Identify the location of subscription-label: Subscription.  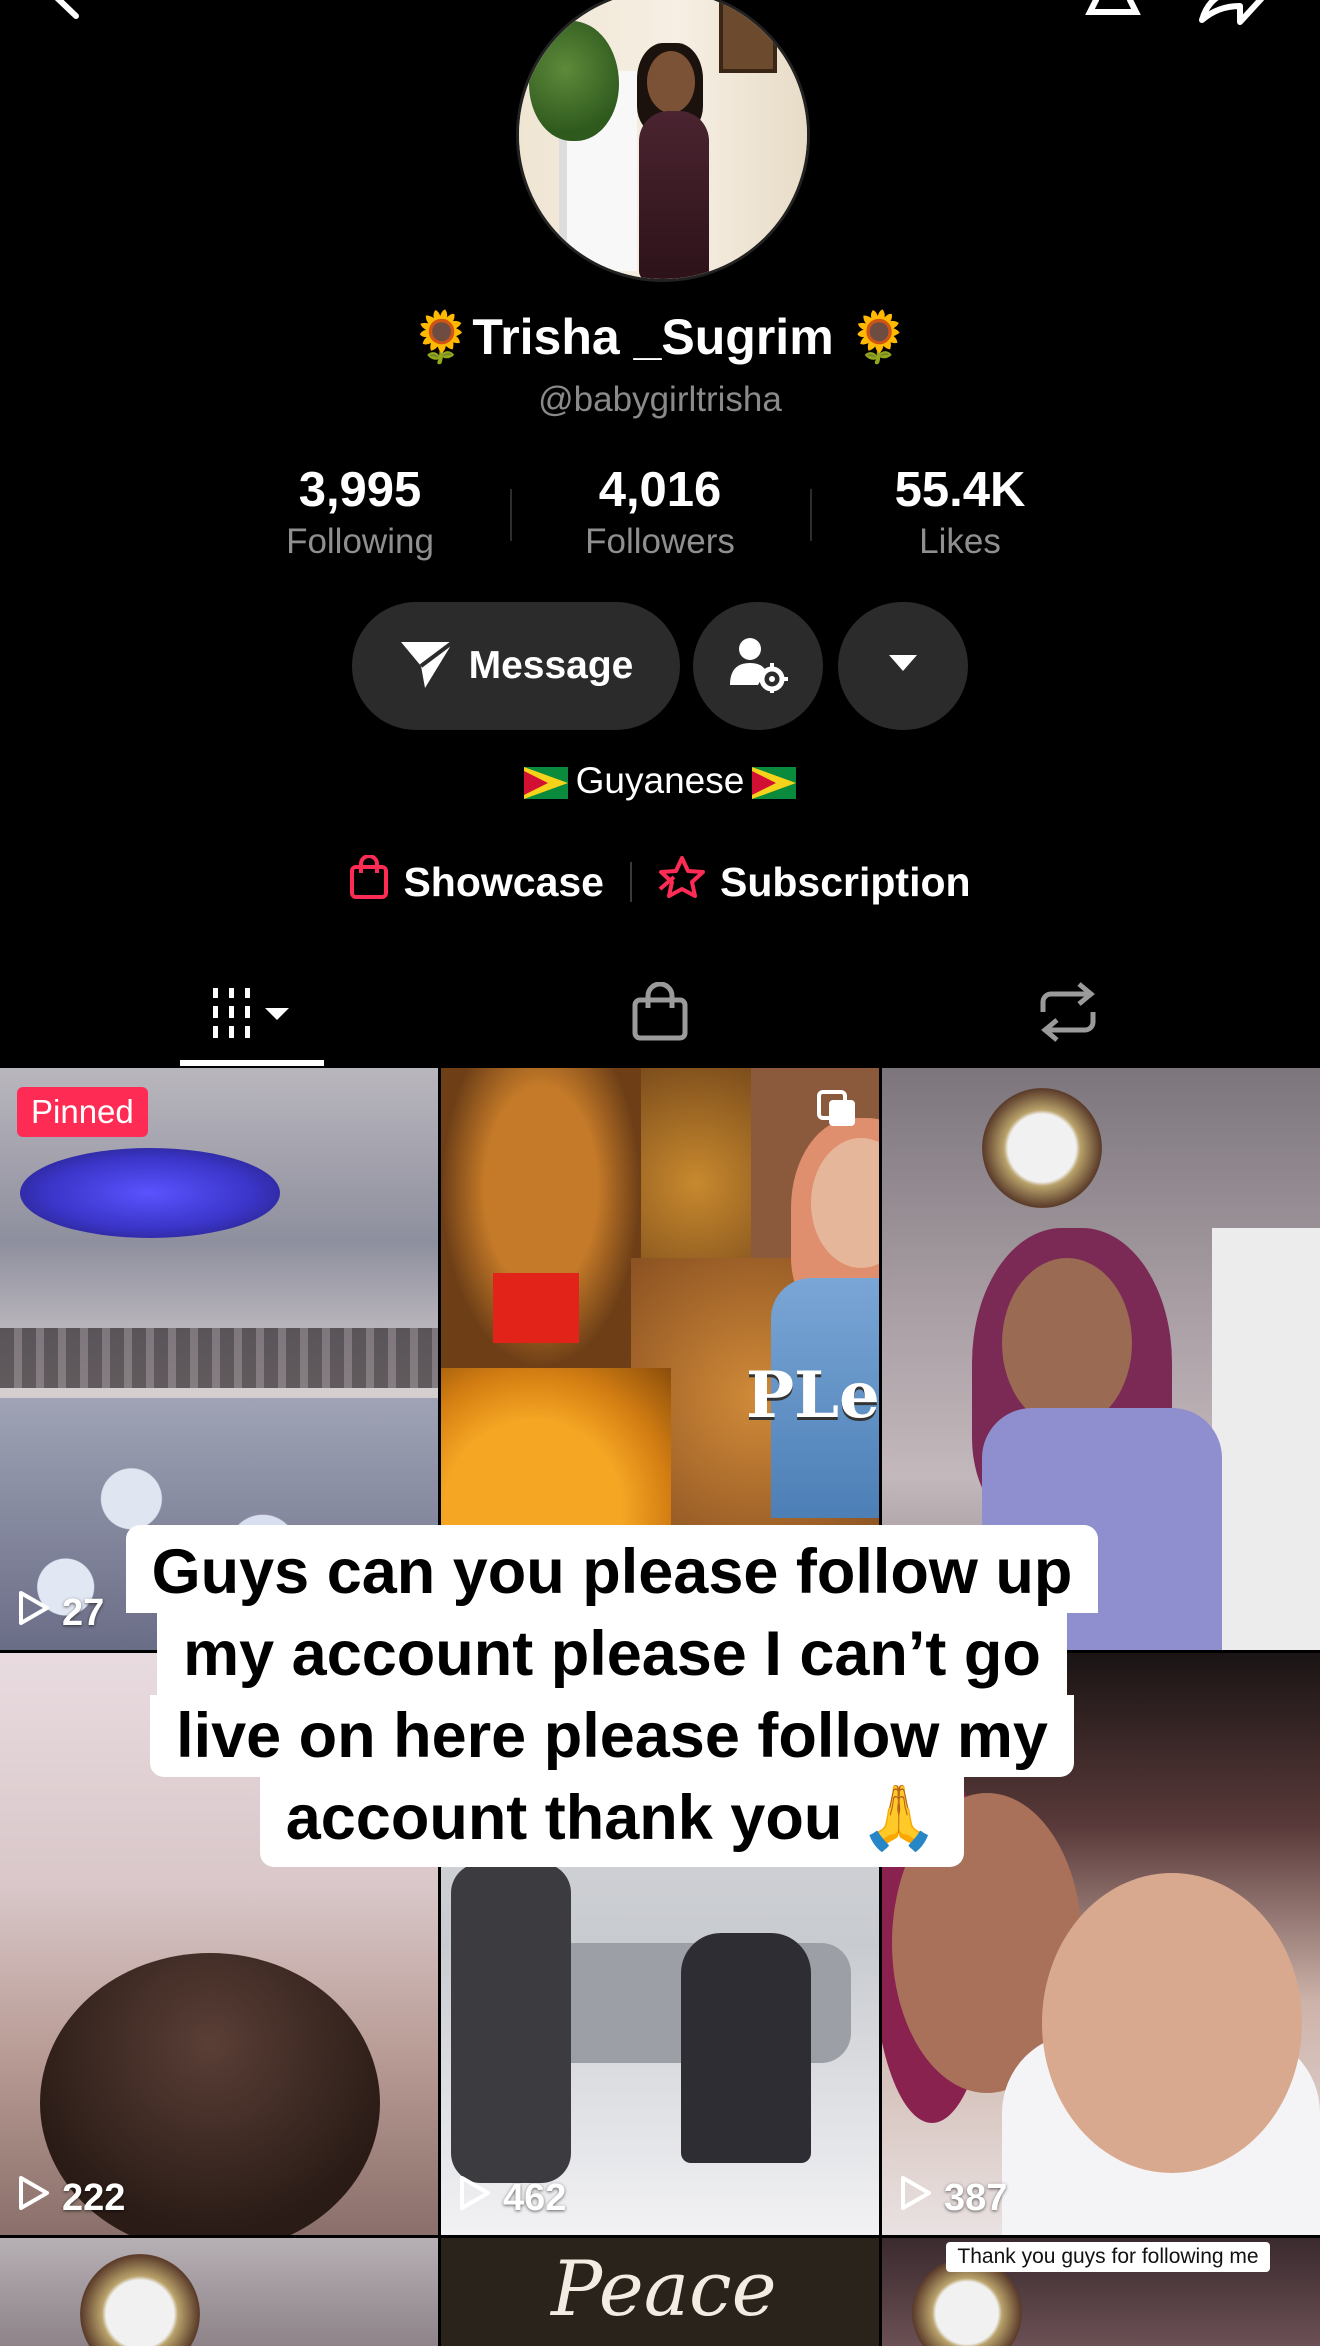
(845, 881).